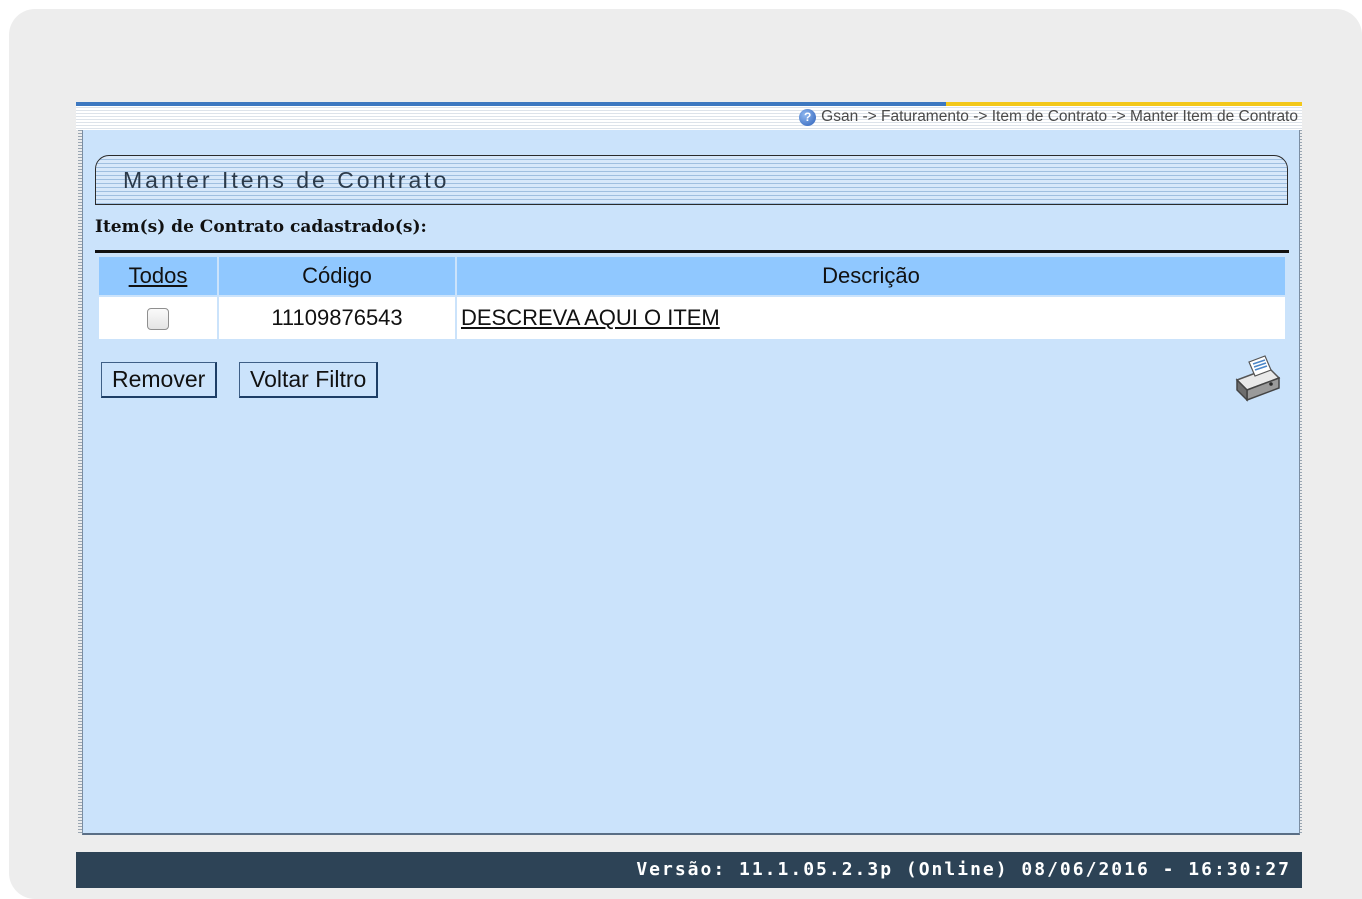  What do you see at coordinates (159, 380) in the screenshot?
I see `remove-button: Remover` at bounding box center [159, 380].